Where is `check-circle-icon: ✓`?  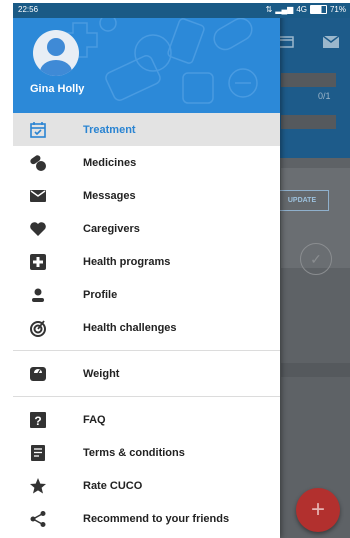
check-circle-icon: ✓ is located at coordinates (316, 259).